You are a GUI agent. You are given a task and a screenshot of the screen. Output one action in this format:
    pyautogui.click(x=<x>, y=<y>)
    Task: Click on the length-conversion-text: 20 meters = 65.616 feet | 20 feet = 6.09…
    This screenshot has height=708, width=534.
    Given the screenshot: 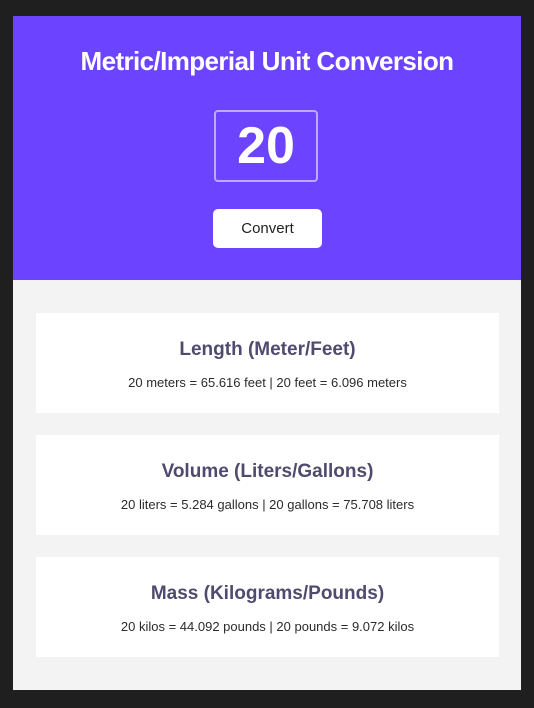 What is the action you would take?
    pyautogui.click(x=267, y=382)
    